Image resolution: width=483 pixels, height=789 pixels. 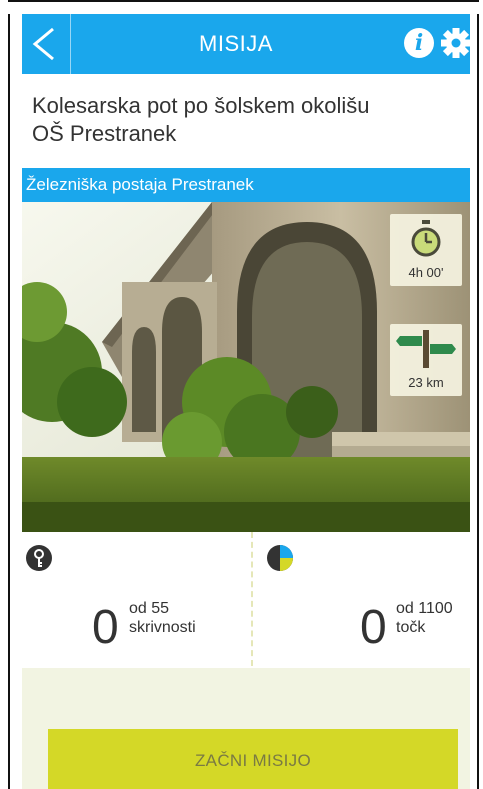 I want to click on points-text: od 1100 točk, so click(x=424, y=618).